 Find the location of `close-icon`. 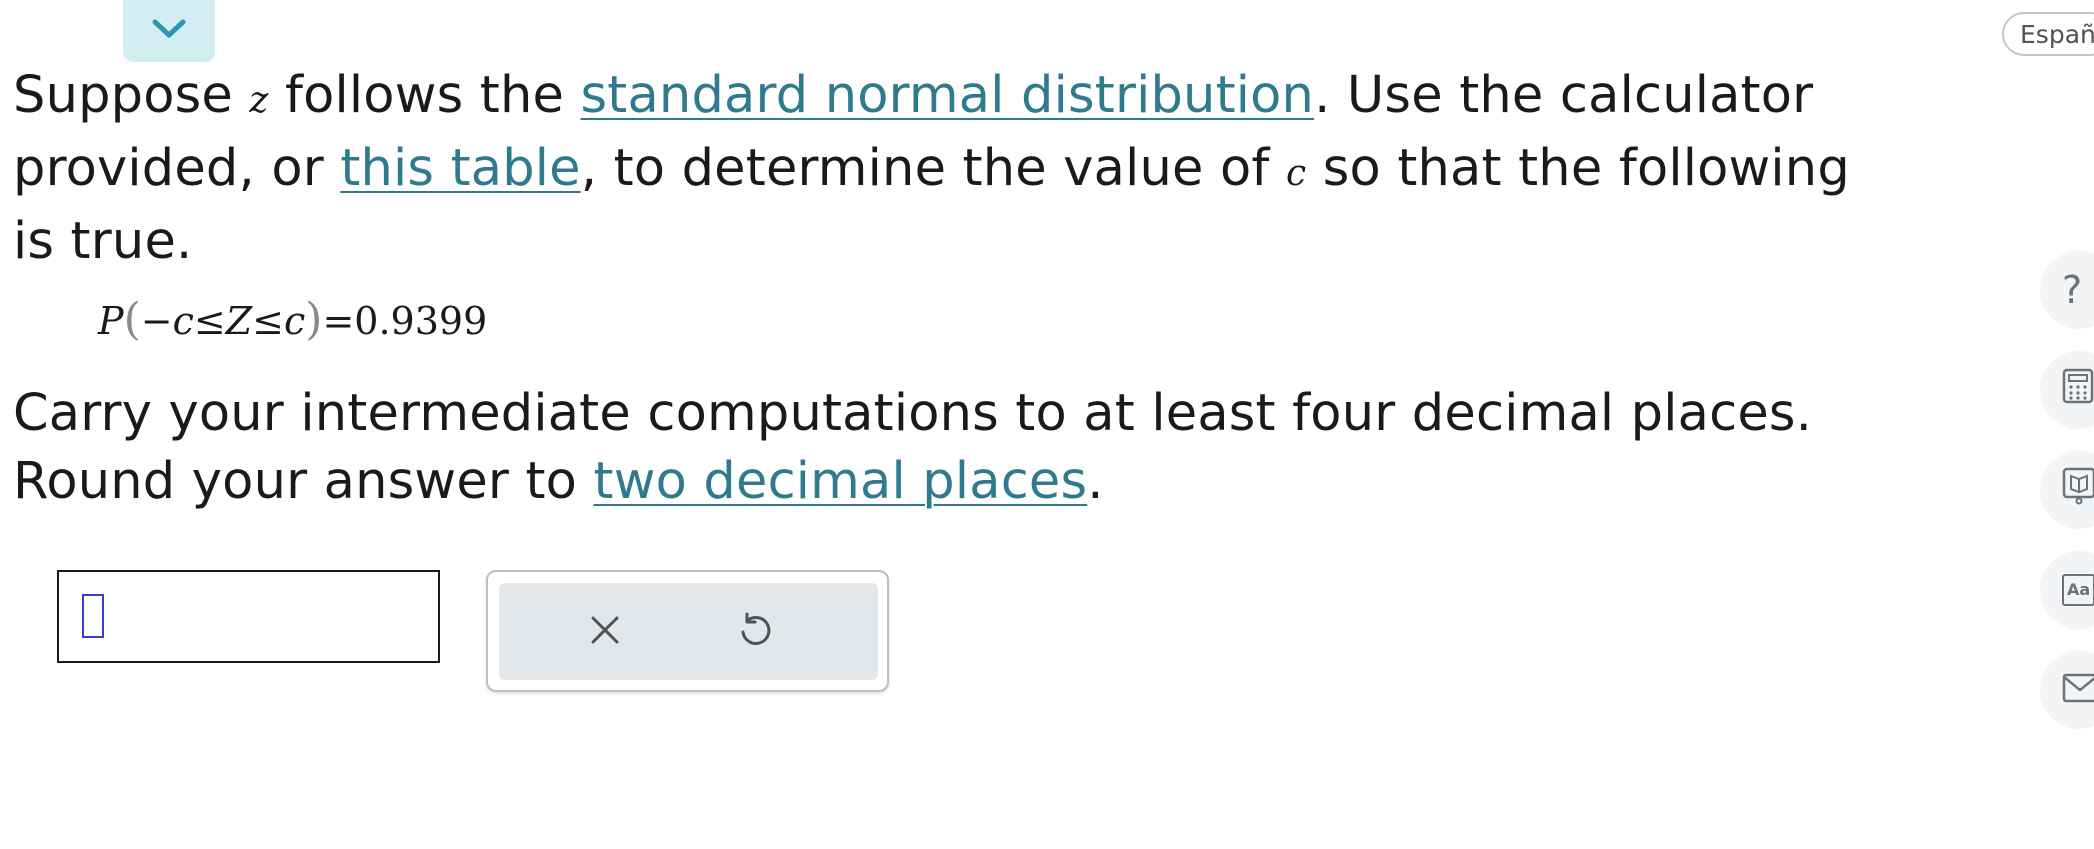

close-icon is located at coordinates (605, 632).